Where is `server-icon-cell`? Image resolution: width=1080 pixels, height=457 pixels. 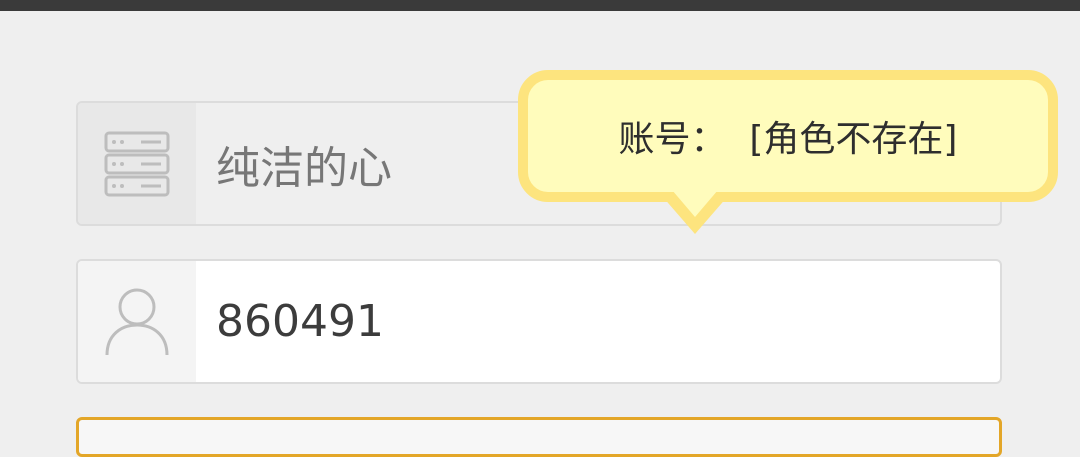
server-icon-cell is located at coordinates (137, 163).